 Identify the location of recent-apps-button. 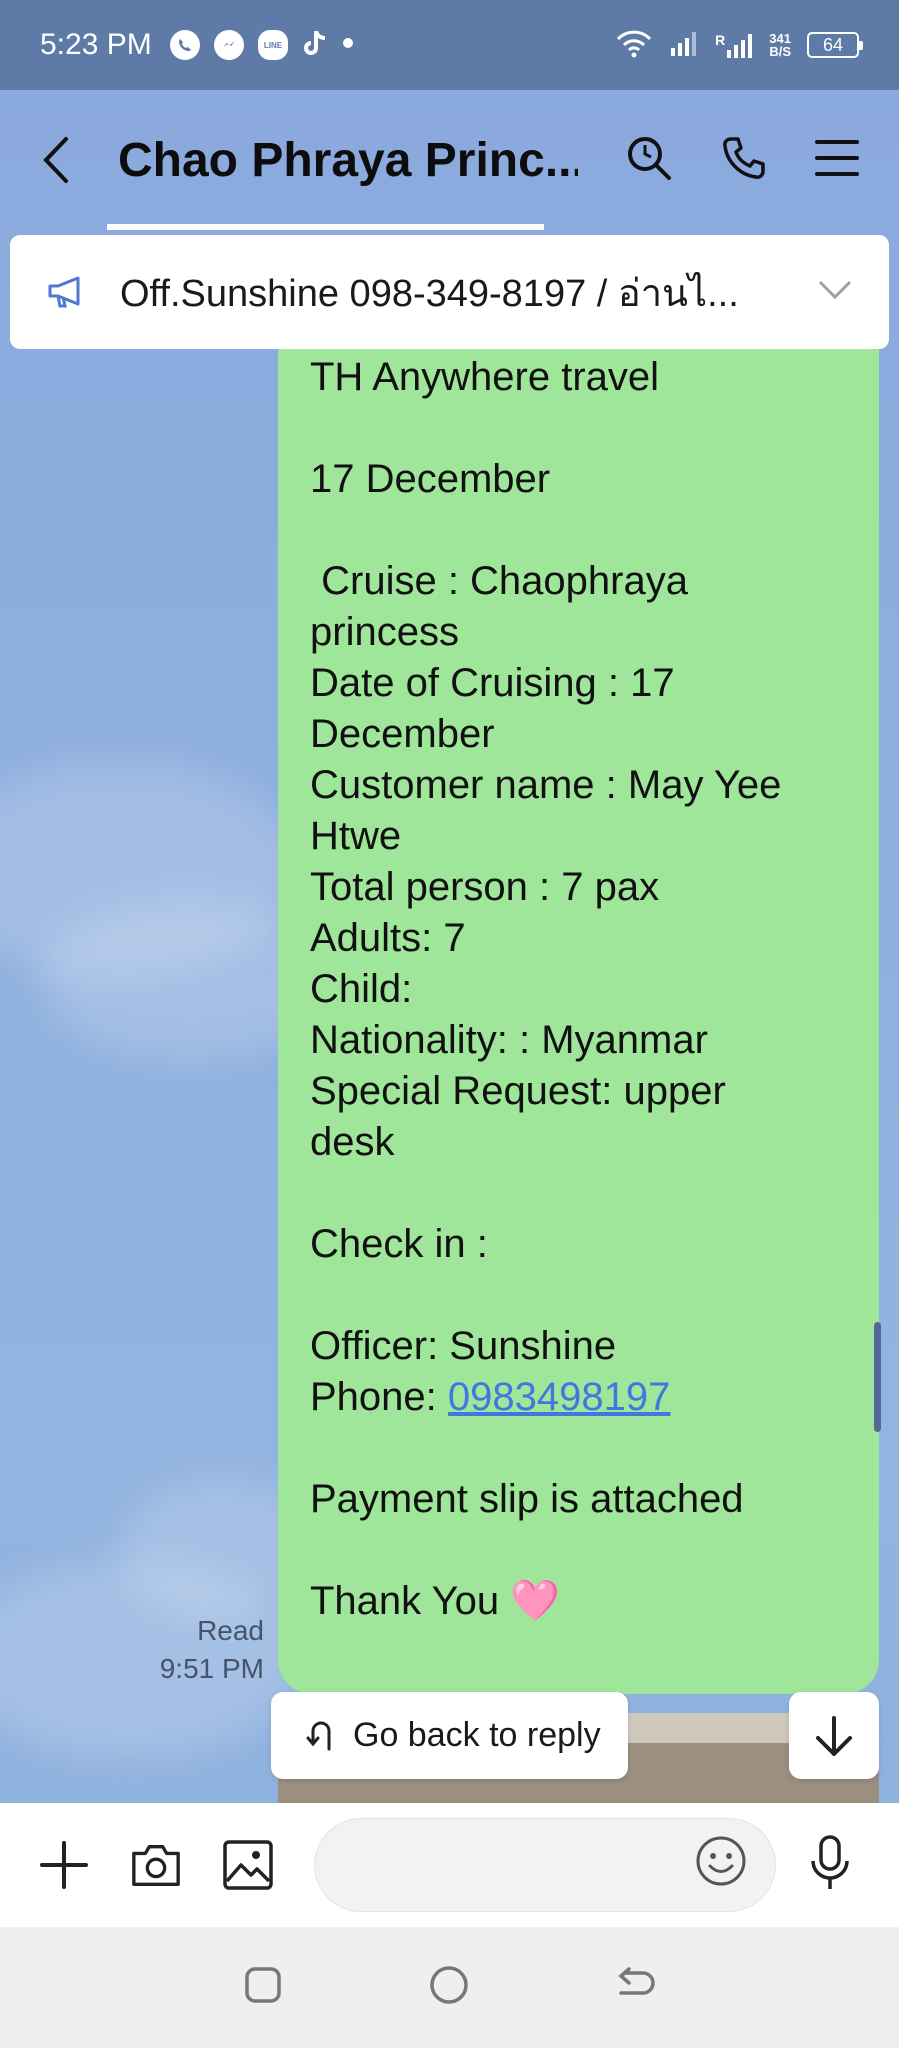
(263, 1987).